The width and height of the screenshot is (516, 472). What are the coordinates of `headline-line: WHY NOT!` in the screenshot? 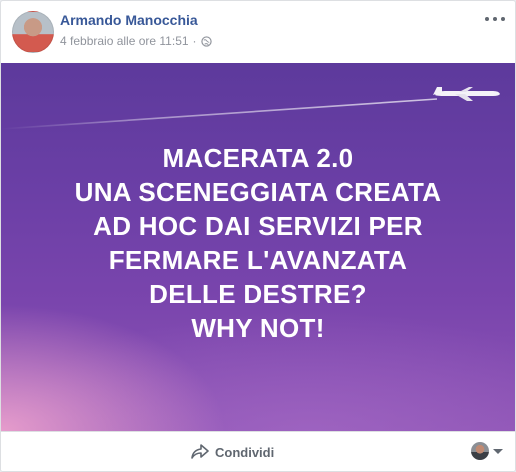 It's located at (258, 328).